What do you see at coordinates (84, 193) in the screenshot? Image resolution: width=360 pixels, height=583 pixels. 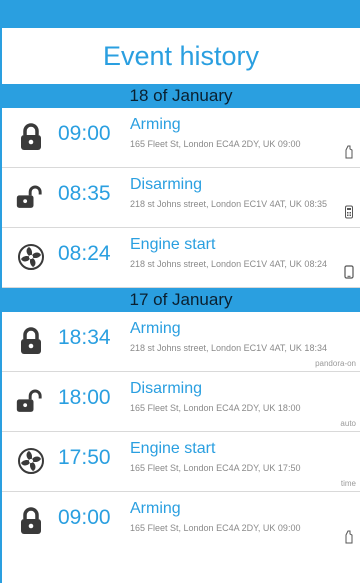 I see `event-time: 08:35` at bounding box center [84, 193].